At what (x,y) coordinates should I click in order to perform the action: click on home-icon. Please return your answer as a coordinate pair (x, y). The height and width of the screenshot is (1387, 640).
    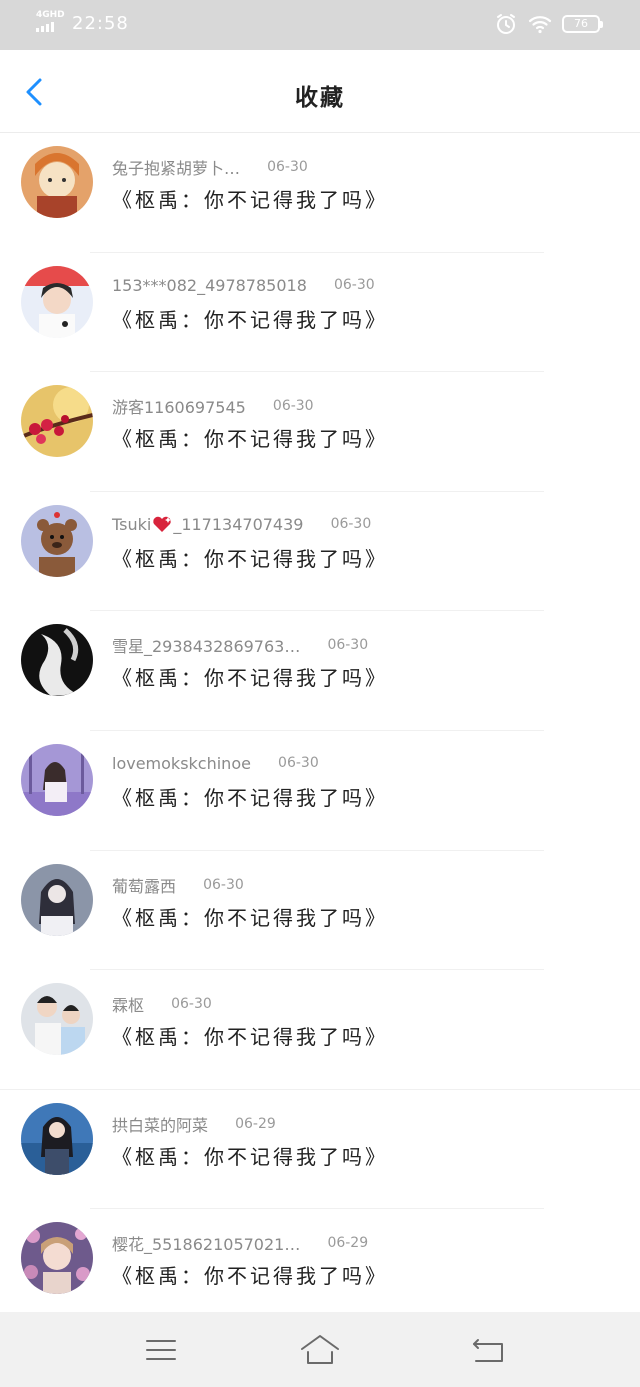
    Looking at the image, I should click on (320, 1350).